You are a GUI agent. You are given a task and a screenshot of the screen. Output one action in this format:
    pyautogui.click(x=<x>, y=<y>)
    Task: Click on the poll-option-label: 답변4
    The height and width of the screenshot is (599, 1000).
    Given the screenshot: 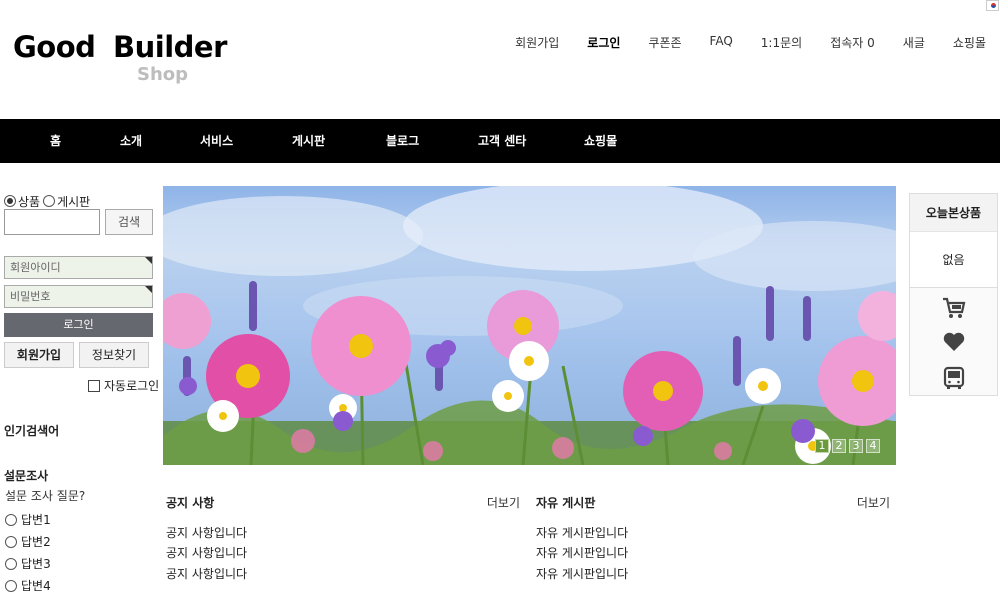 What is the action you would take?
    pyautogui.click(x=36, y=586)
    